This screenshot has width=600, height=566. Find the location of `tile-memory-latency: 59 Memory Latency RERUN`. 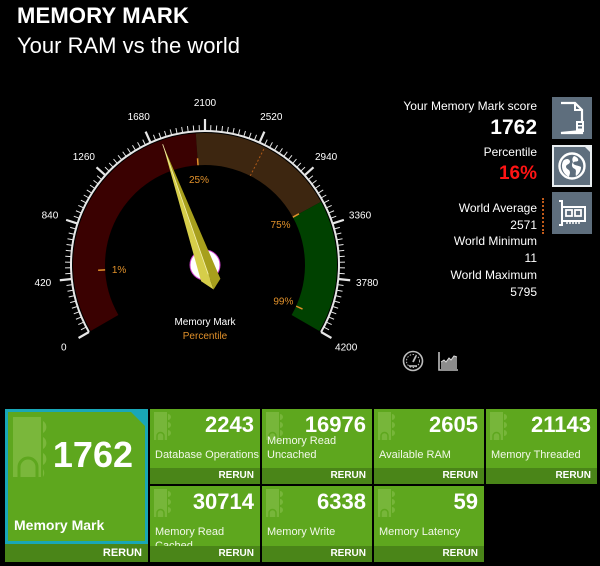

tile-memory-latency: 59 Memory Latency RERUN is located at coordinates (429, 524).